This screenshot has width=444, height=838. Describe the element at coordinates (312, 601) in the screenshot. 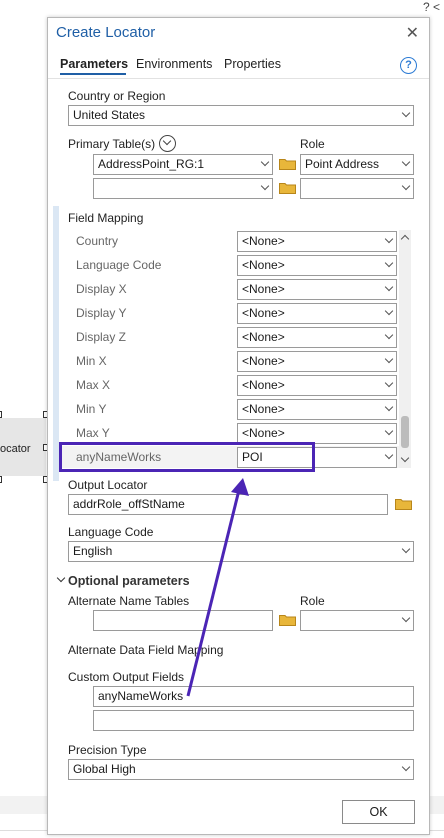

I see `alternate-role-label: Role` at that location.